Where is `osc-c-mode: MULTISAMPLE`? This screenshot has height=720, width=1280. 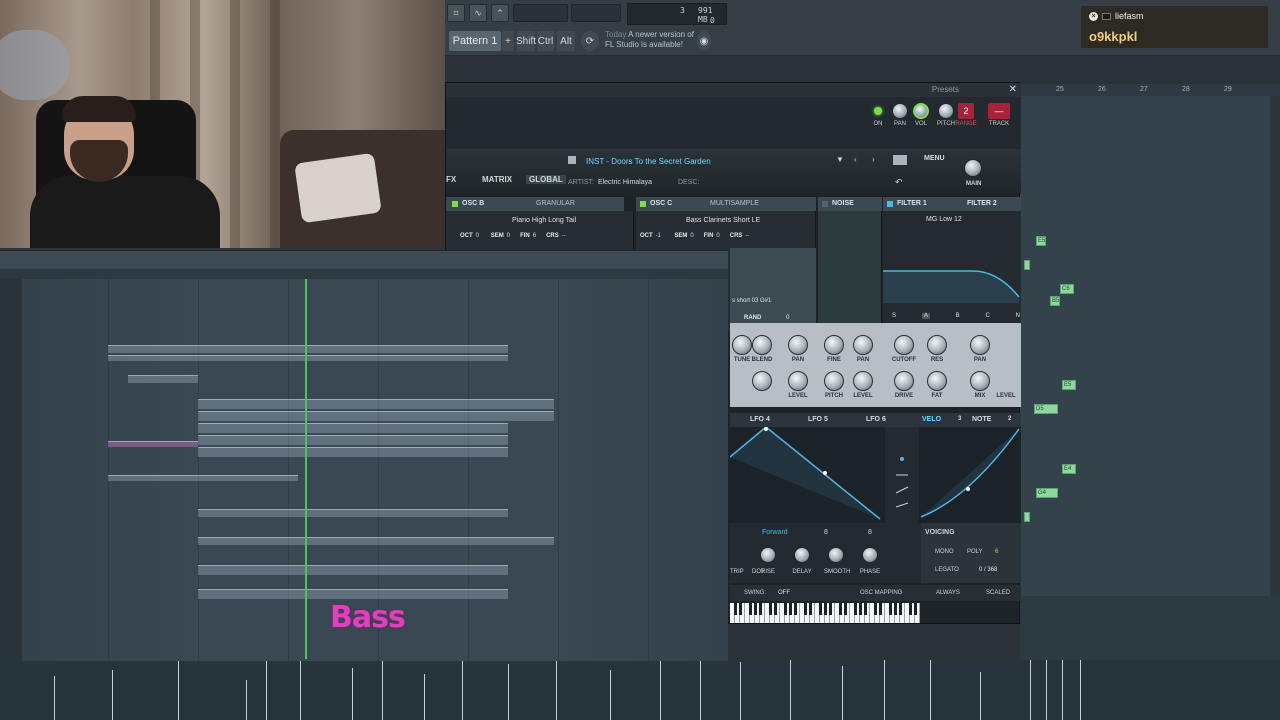
osc-c-mode: MULTISAMPLE is located at coordinates (734, 203).